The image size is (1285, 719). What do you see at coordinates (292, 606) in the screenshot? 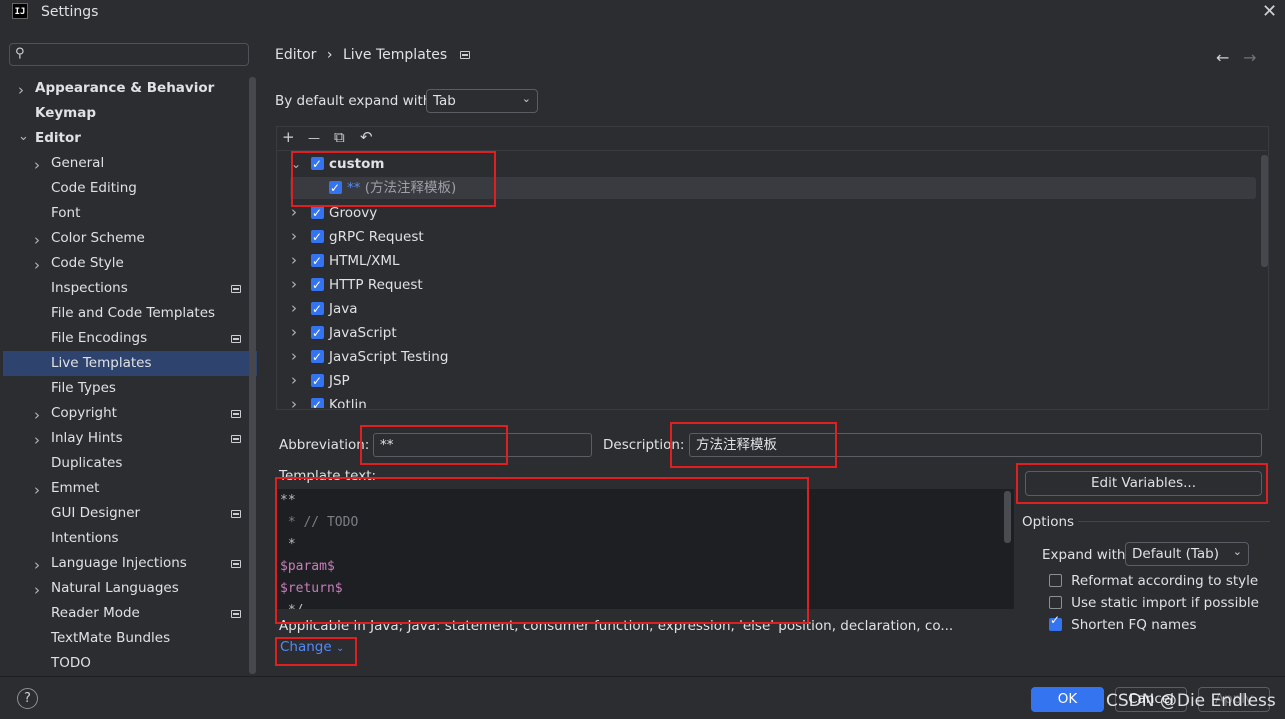
I see `code-line: */` at bounding box center [292, 606].